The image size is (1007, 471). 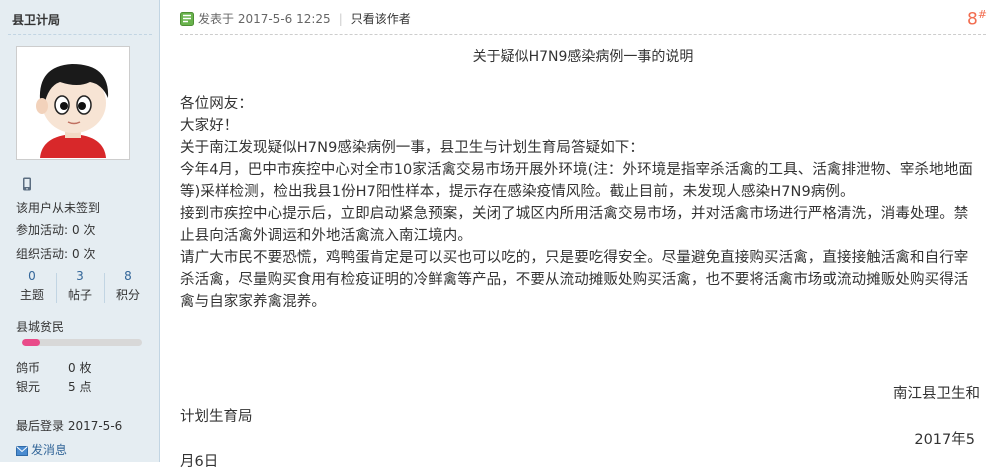 What do you see at coordinates (80, 276) in the screenshot?
I see `stat-posts-value: 3` at bounding box center [80, 276].